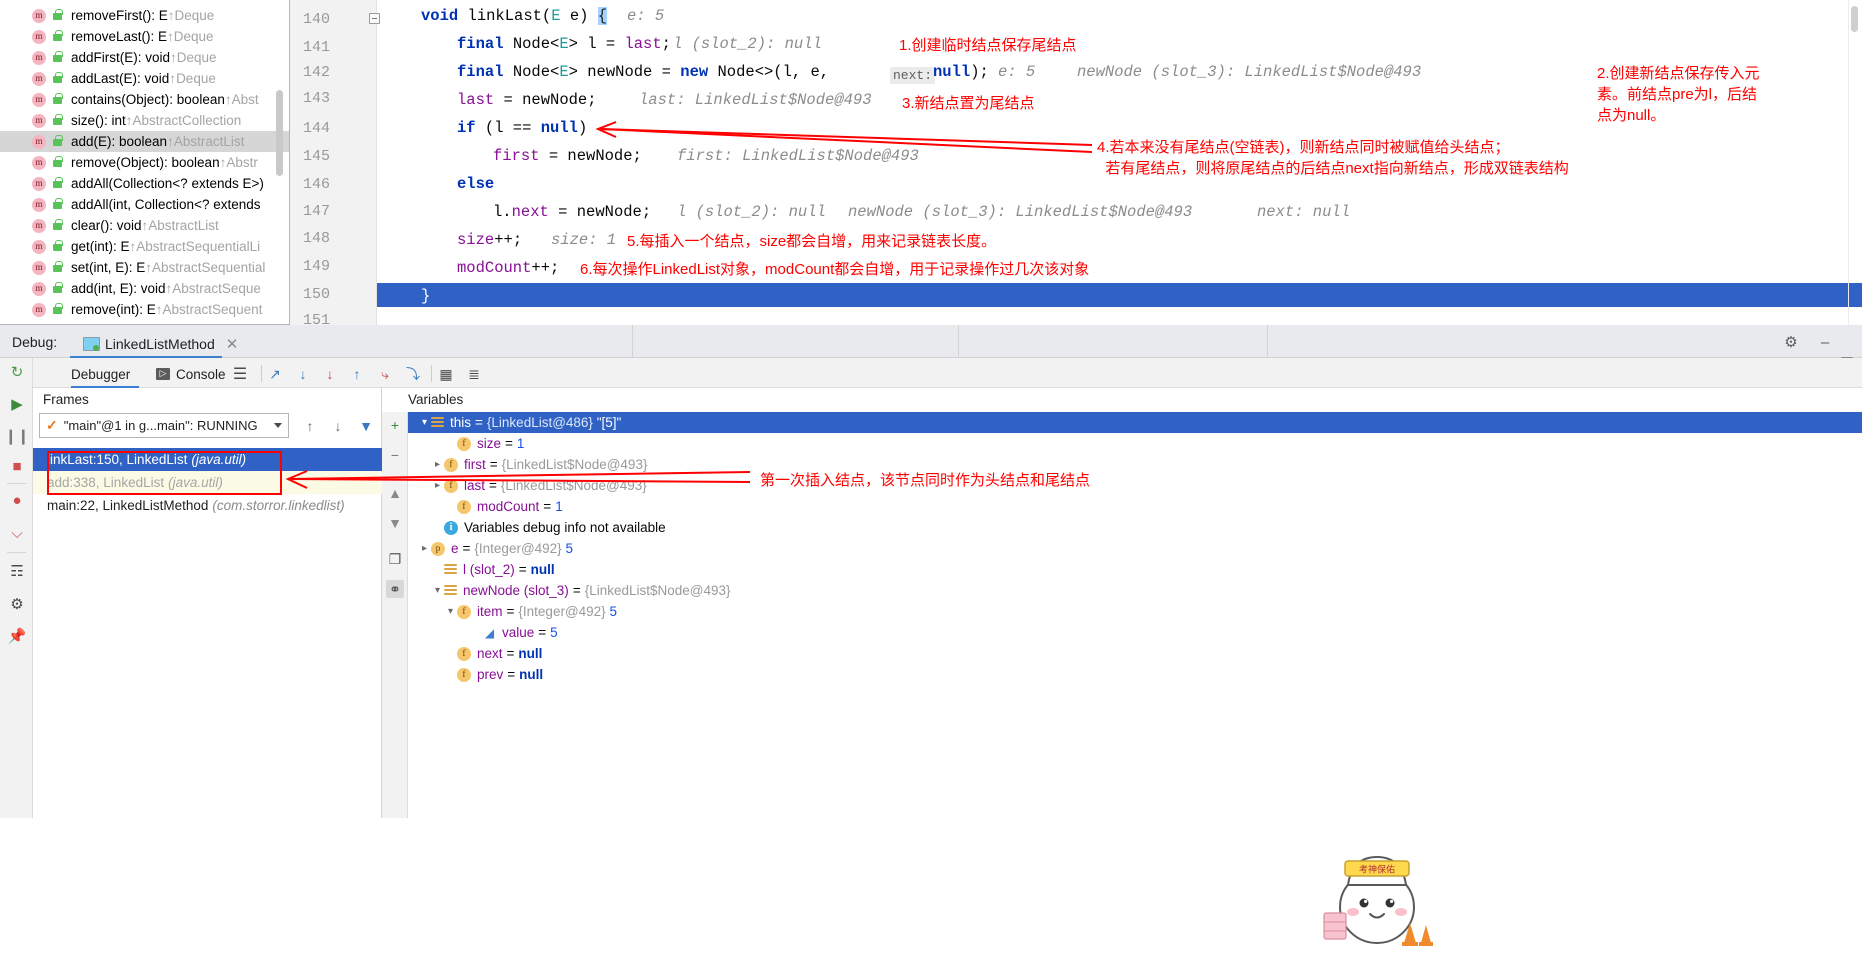  I want to click on completion-item: m addAll(Collection<? extends E>), so click(132, 183).